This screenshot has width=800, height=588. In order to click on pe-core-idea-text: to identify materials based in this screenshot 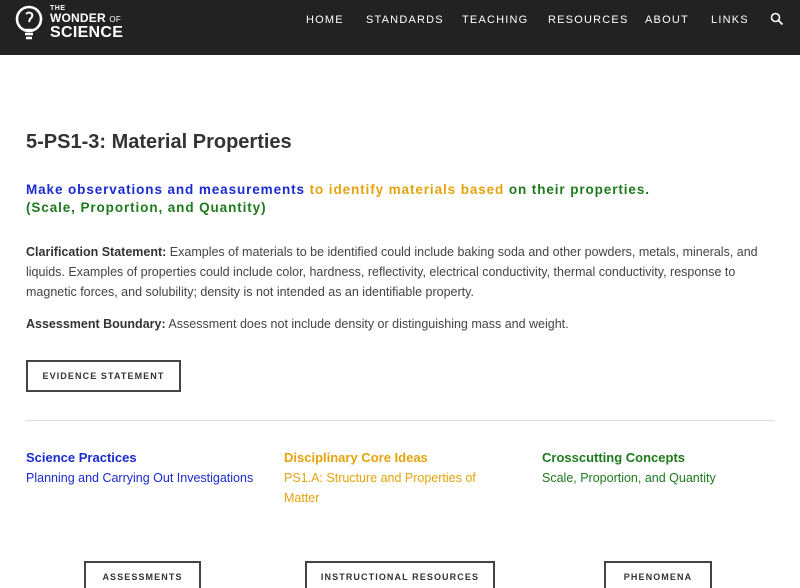, I will do `click(409, 189)`.